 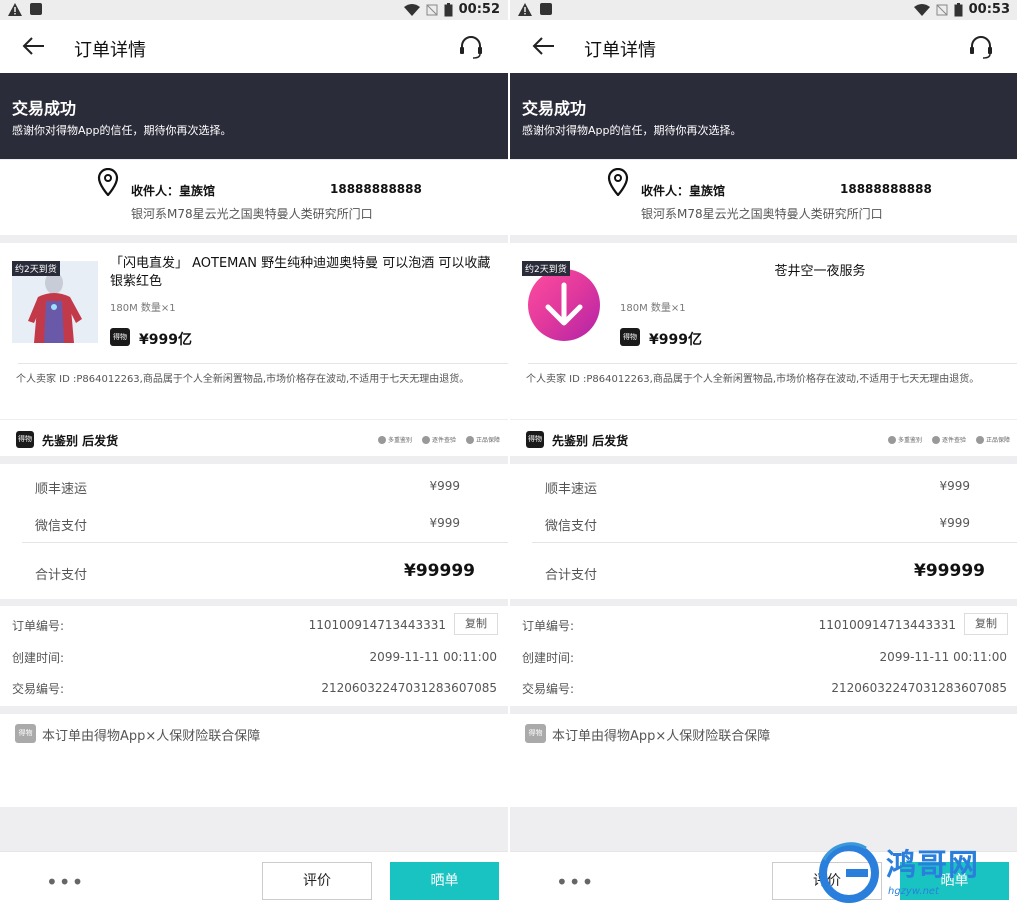 I want to click on order-status-banner: 交易成功 感谢你对得物App的信任，期待你再次选择。, so click(x=763, y=116).